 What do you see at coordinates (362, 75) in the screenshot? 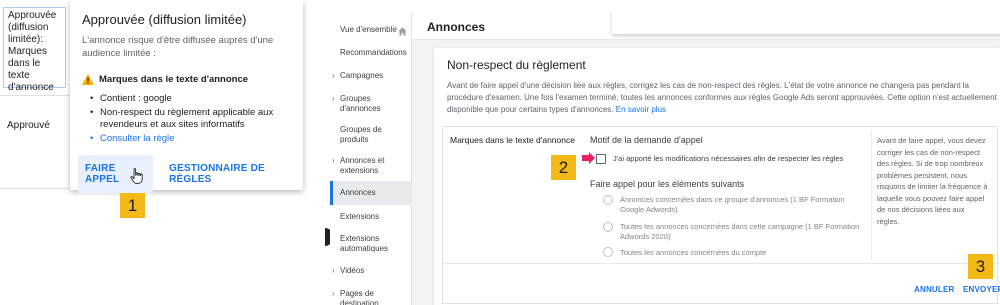
I see `sidebar-item-label: Campagnes` at bounding box center [362, 75].